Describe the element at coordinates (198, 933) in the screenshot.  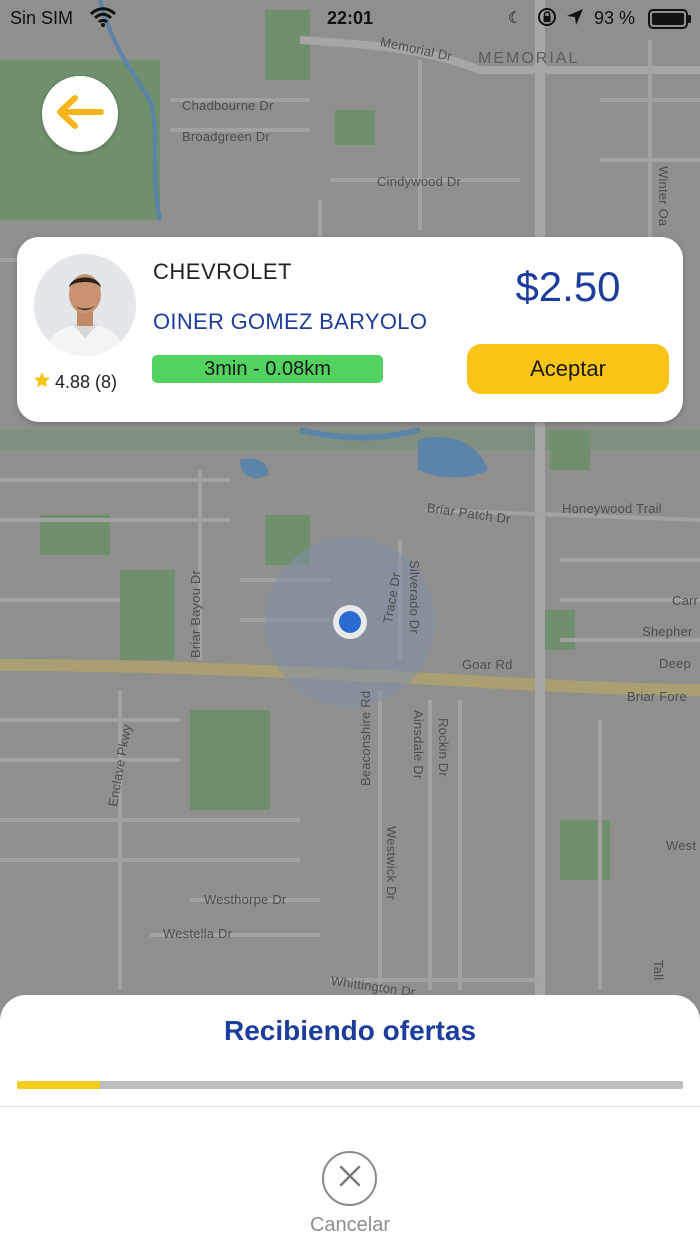
I see `map-label-westella: Westella Dr` at that location.